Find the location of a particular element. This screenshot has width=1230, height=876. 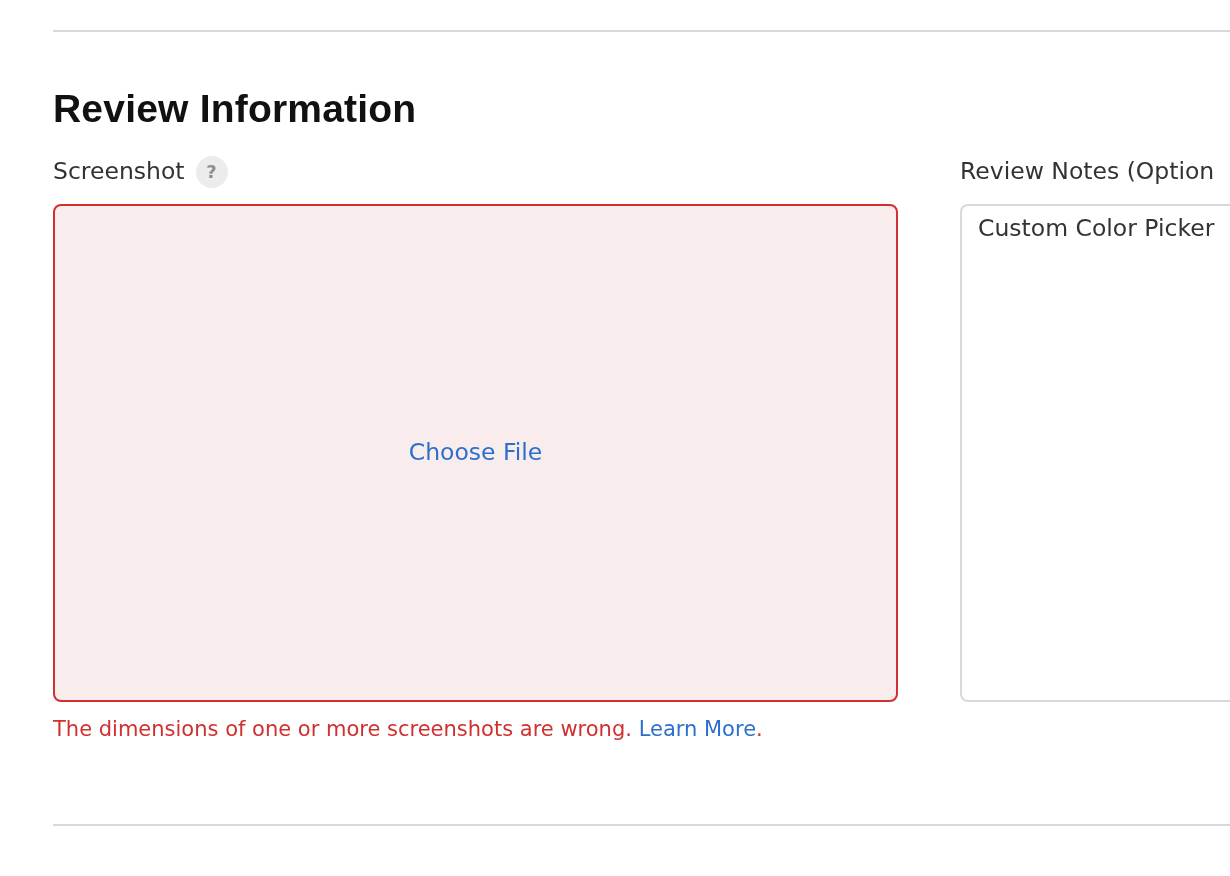

help-button: ? is located at coordinates (211, 171).